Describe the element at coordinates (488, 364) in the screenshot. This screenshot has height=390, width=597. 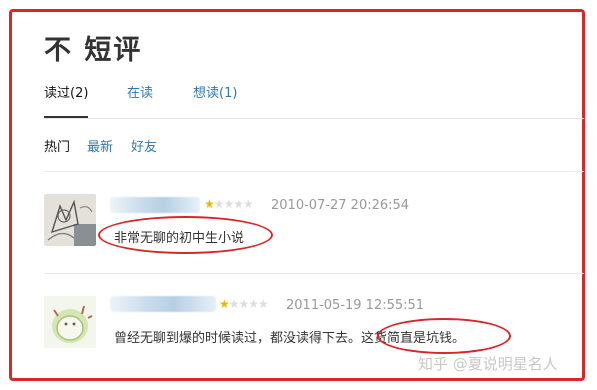
I see `watermark: 知乎 @夏说明星名人` at that location.